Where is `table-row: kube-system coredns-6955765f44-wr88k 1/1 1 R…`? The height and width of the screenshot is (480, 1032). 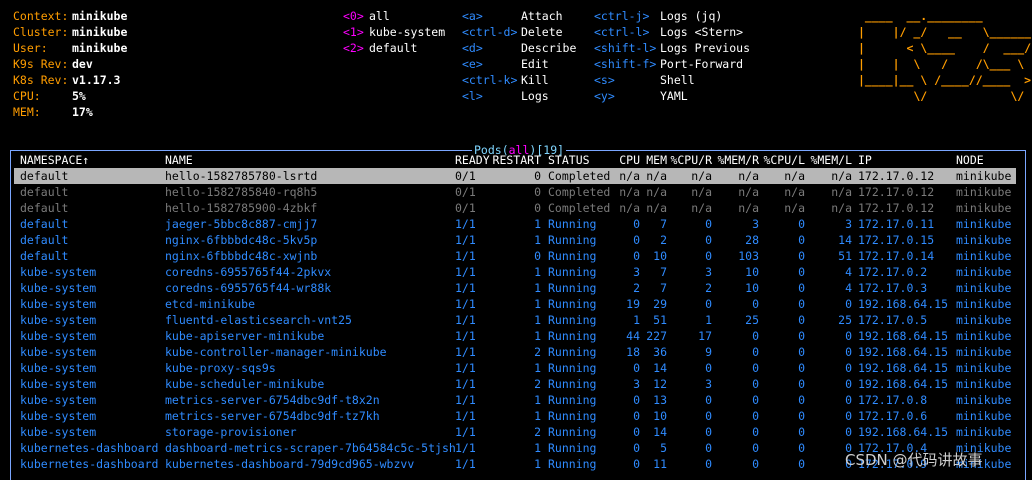
table-row: kube-system coredns-6955765f44-wr88k 1/1 1 R… is located at coordinates (515, 288).